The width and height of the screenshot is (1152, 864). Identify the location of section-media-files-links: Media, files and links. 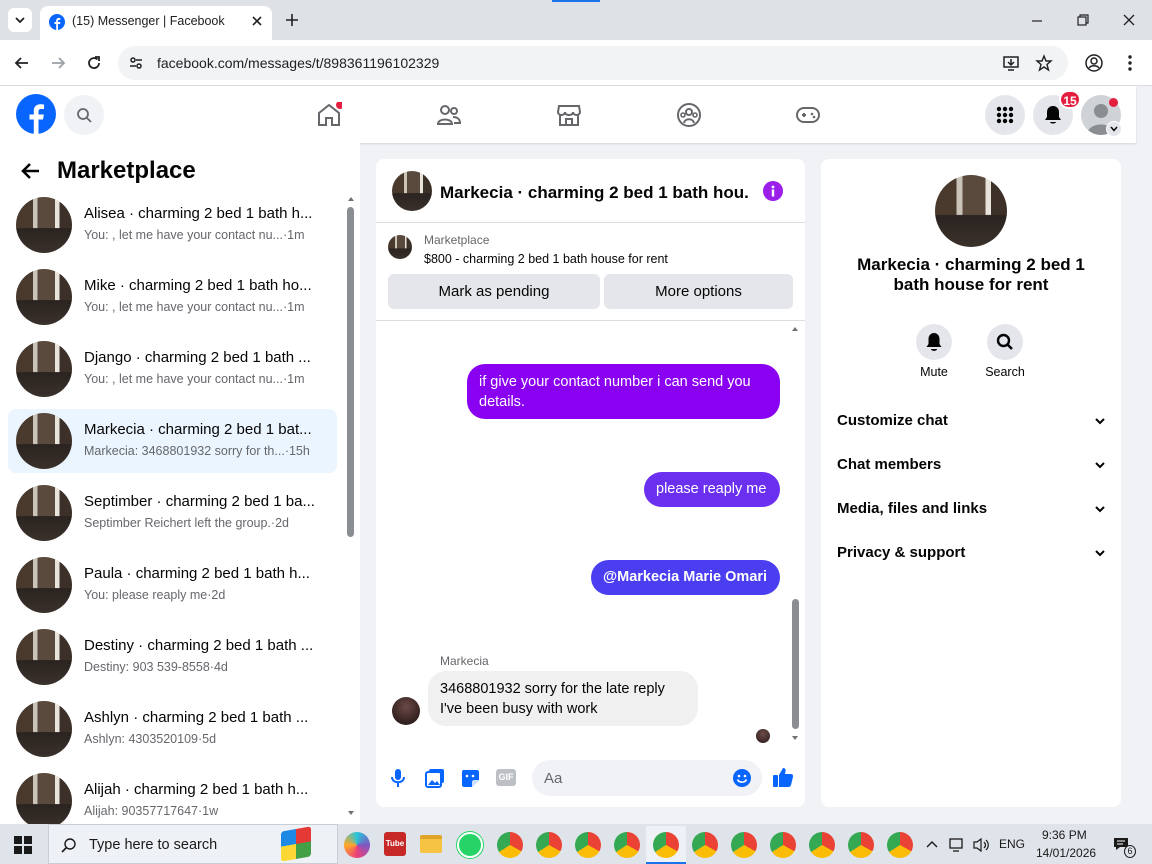
(972, 512).